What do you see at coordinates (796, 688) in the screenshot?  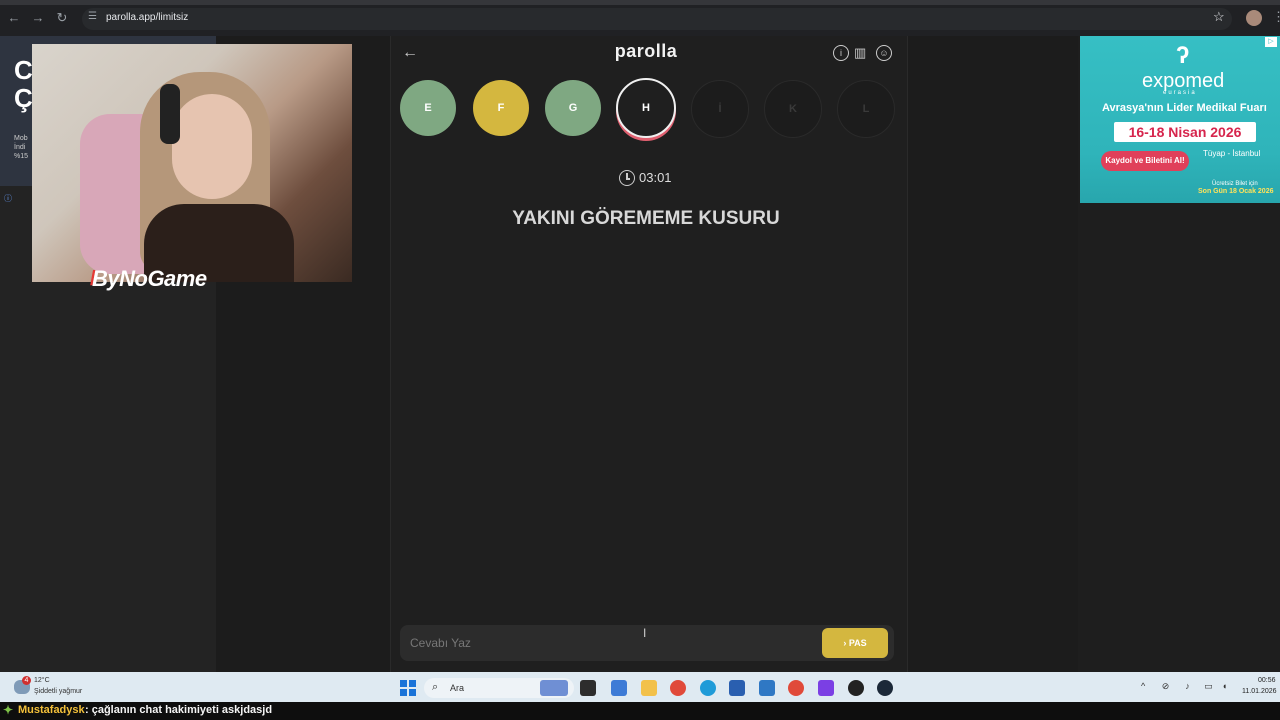 I see `chrome-profile-icon` at bounding box center [796, 688].